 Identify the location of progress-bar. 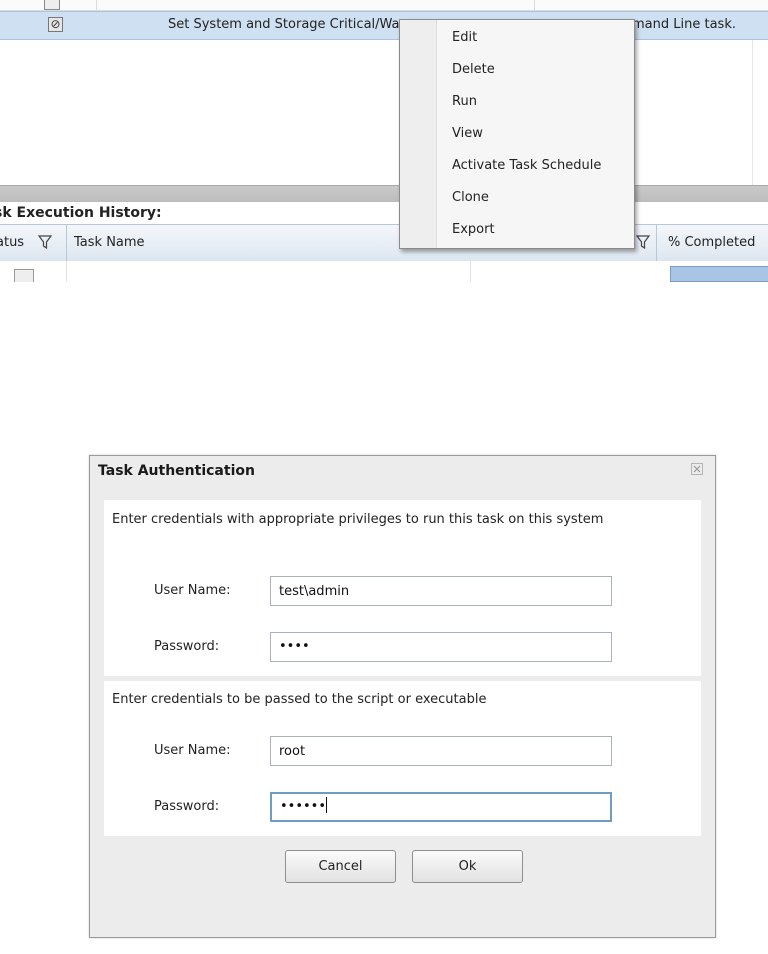
(719, 274).